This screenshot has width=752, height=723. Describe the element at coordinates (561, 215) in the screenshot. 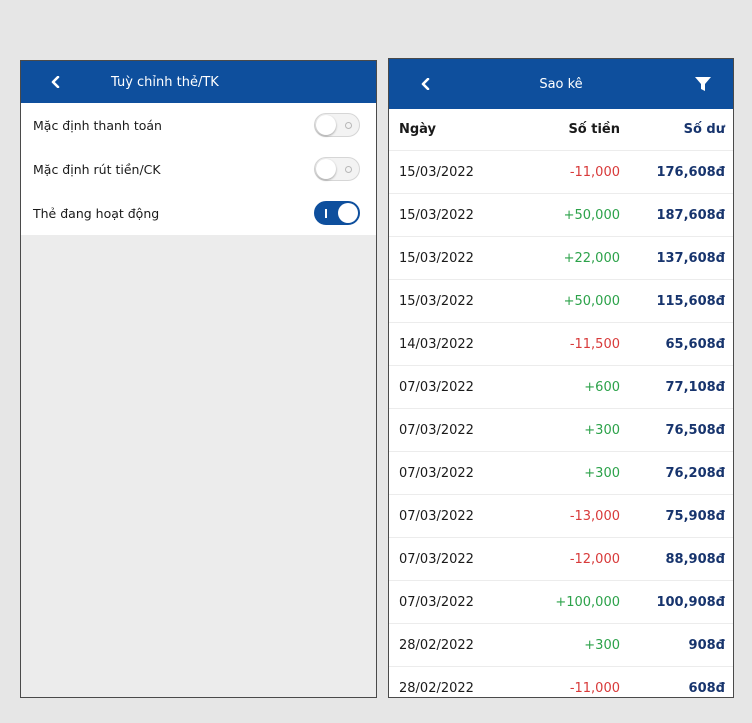

I see `table-row: 15/03/2022 +50,000 187,608đ` at that location.